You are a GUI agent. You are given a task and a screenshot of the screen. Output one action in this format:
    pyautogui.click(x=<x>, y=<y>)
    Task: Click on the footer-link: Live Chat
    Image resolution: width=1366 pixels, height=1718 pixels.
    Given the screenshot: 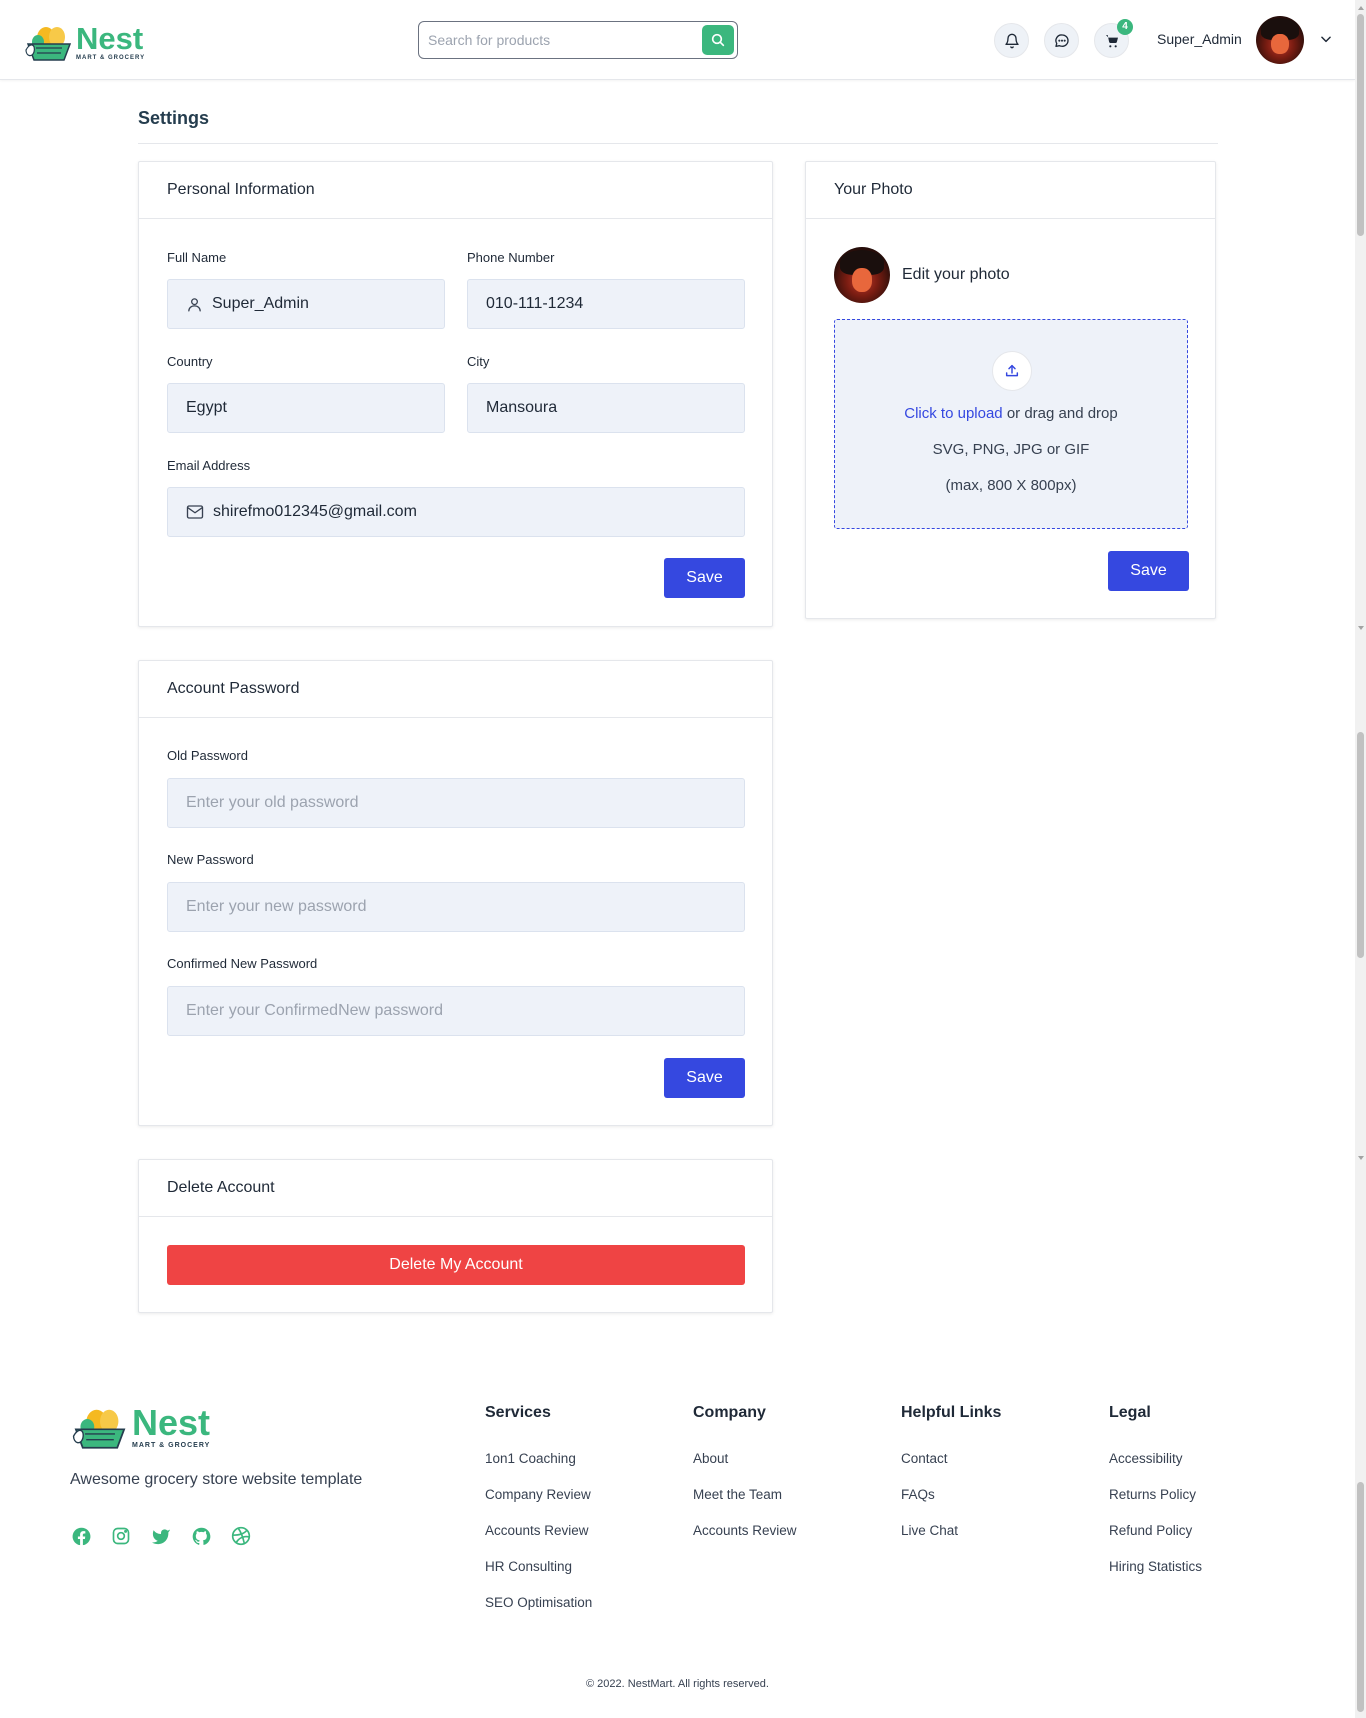 What is the action you would take?
    pyautogui.click(x=929, y=1530)
    